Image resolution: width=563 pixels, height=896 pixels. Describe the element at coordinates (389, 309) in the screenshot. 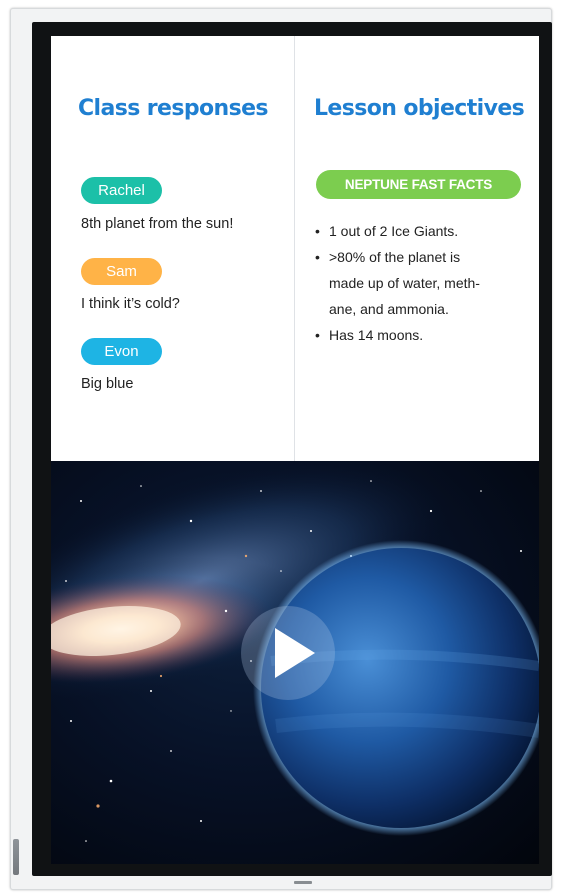

I see `fact-text: ane, and ammonia.` at that location.